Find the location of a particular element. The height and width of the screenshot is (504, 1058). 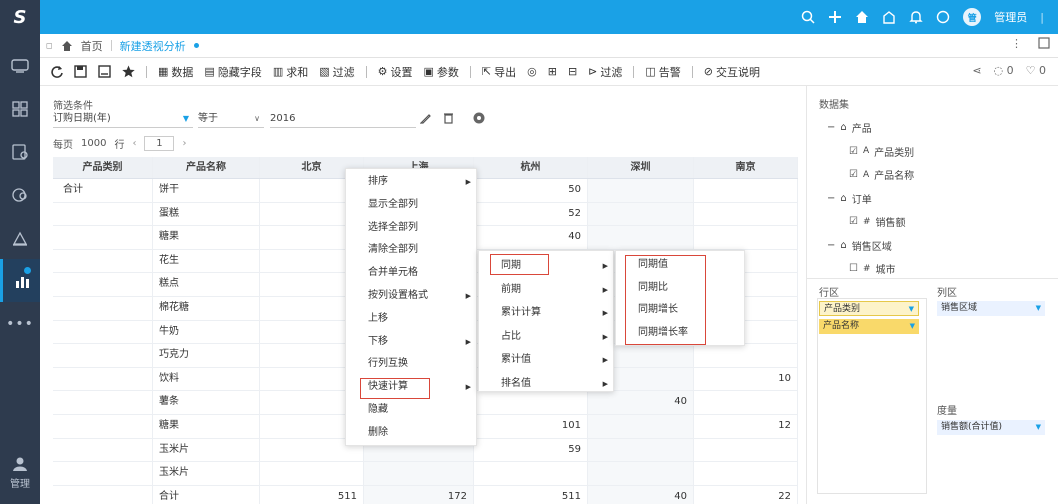

tab-new-pivot: 新建透视分析 is located at coordinates (153, 46).